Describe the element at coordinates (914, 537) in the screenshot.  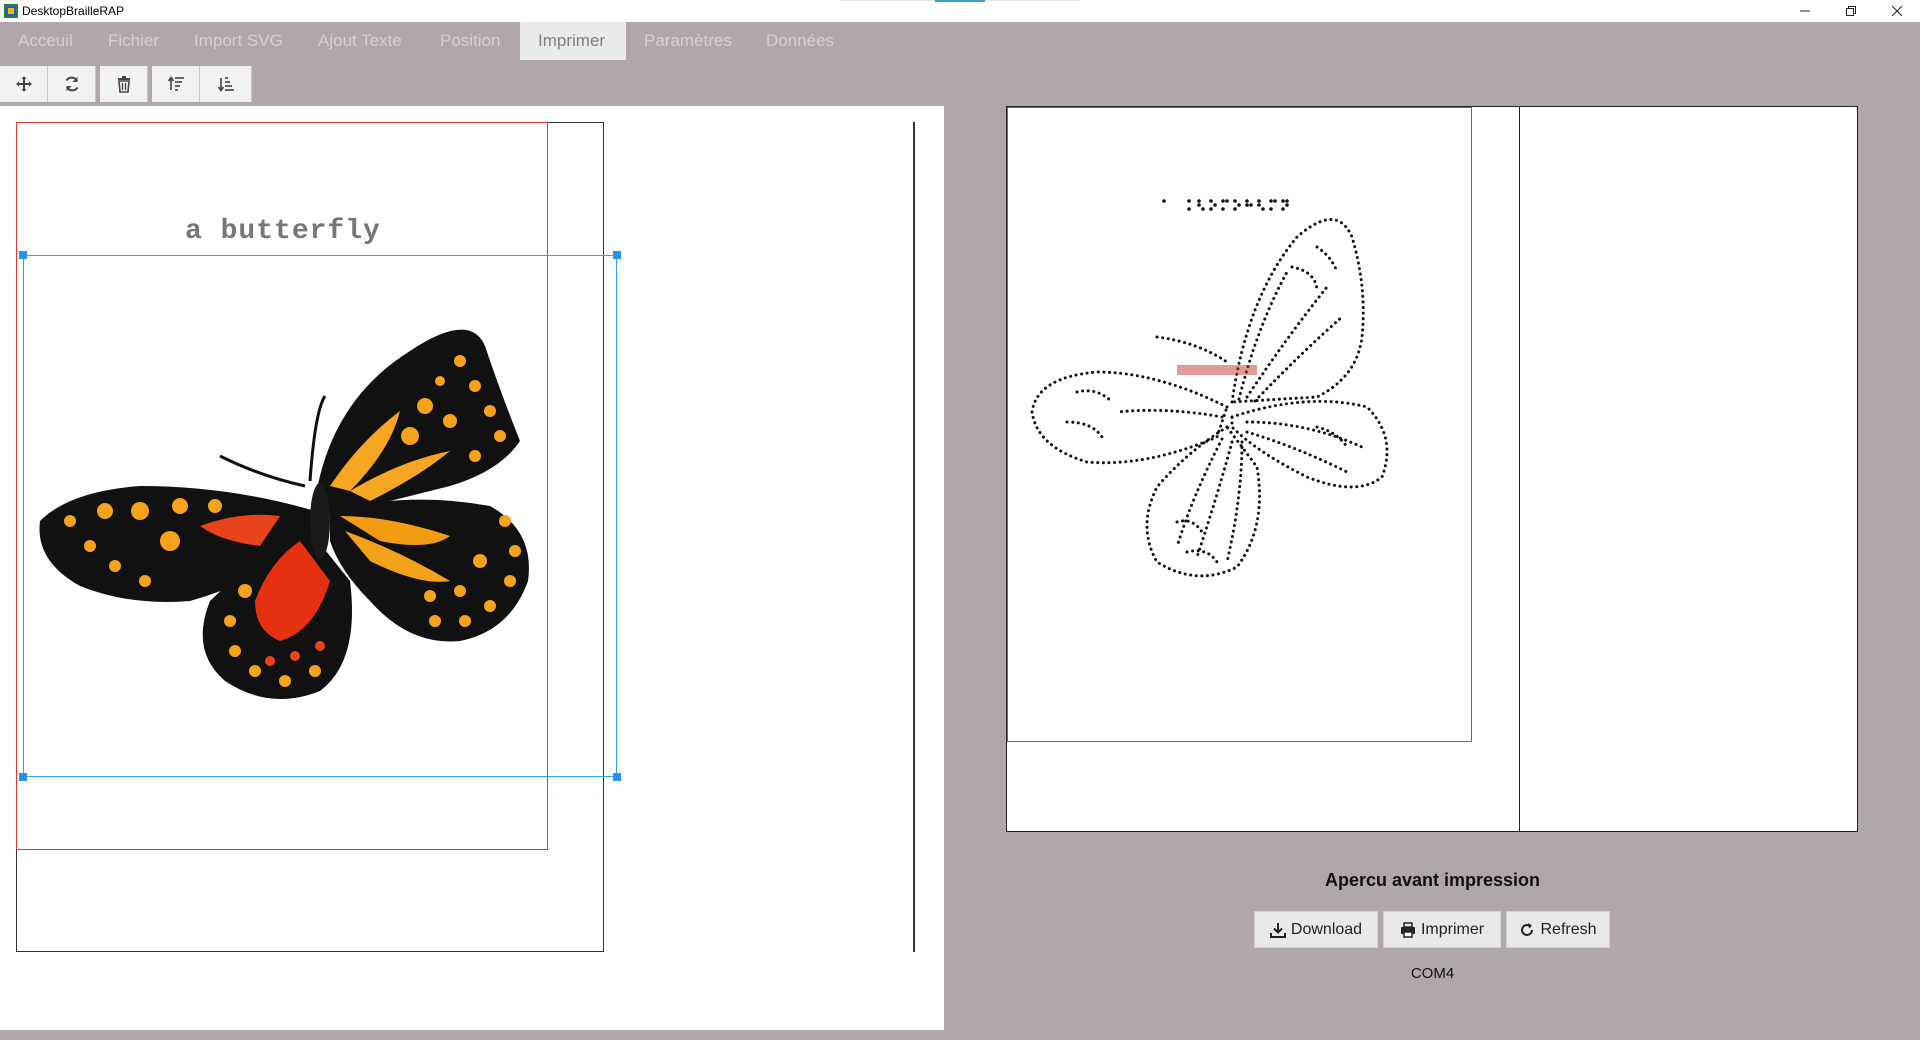
I see `page-boundary-line` at that location.